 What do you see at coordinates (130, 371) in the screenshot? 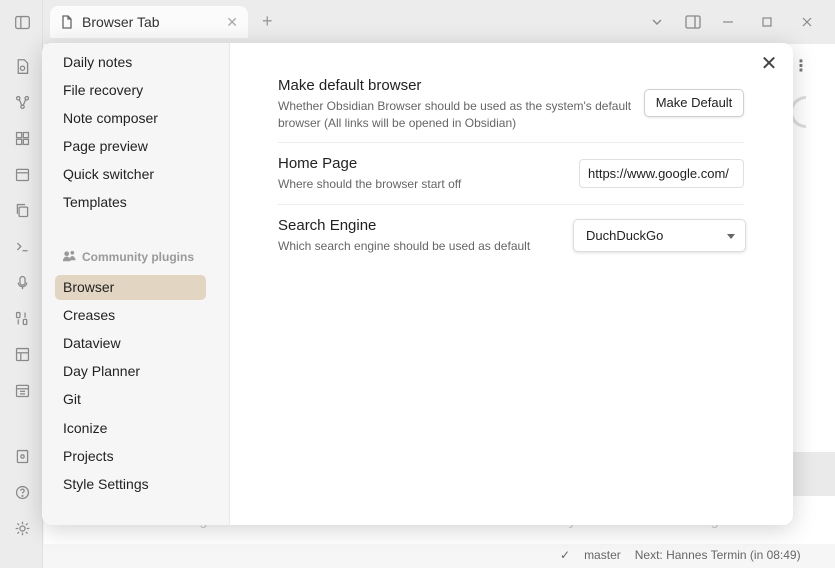
I see `sidebar-item-day-planner: Day Planner` at bounding box center [130, 371].